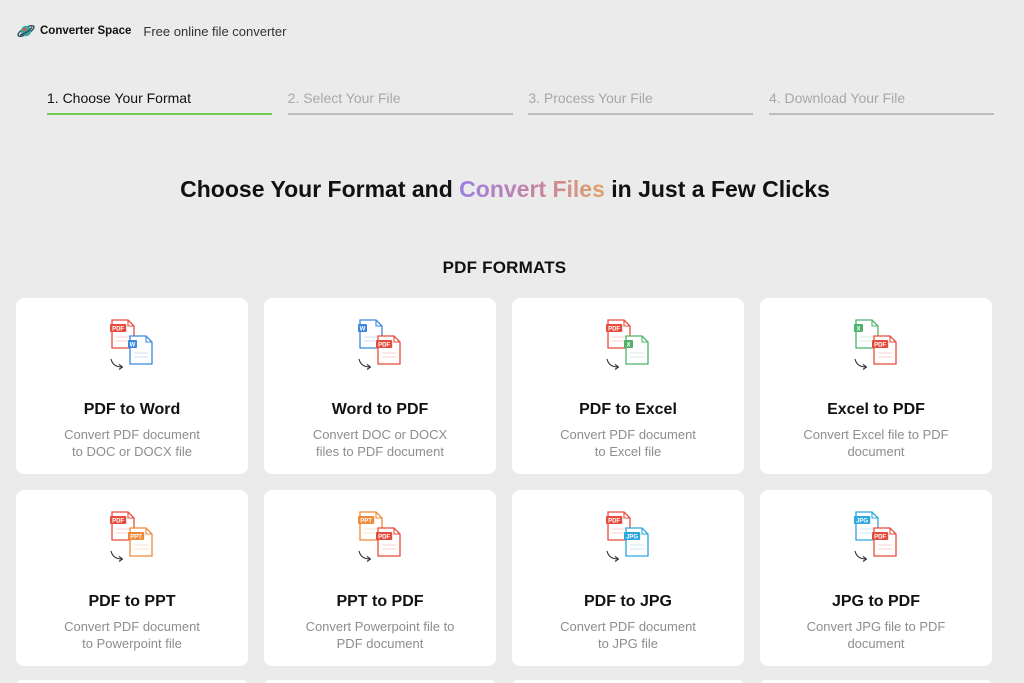  I want to click on card-title: JPG to PDF, so click(875, 601).